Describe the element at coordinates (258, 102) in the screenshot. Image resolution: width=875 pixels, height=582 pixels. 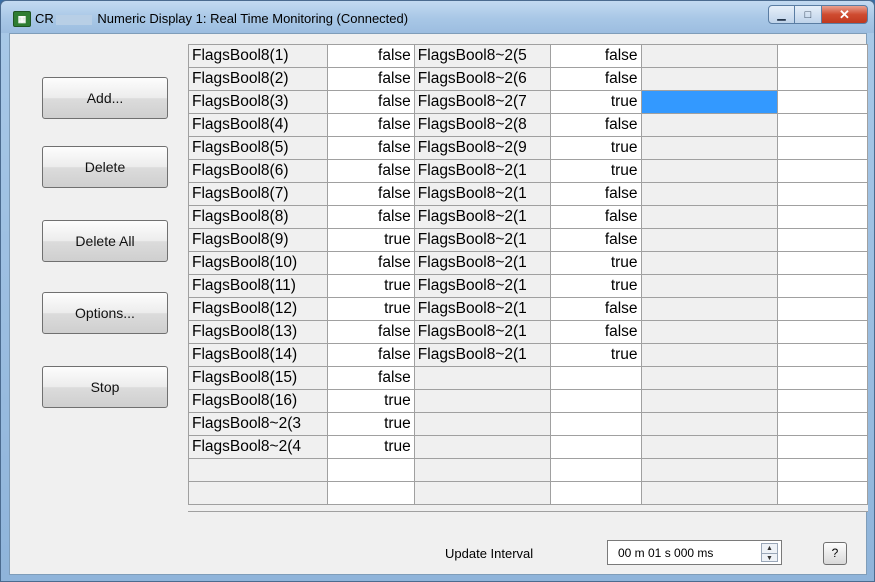
I see `variable-name-cell: FlagsBool8(3)` at that location.